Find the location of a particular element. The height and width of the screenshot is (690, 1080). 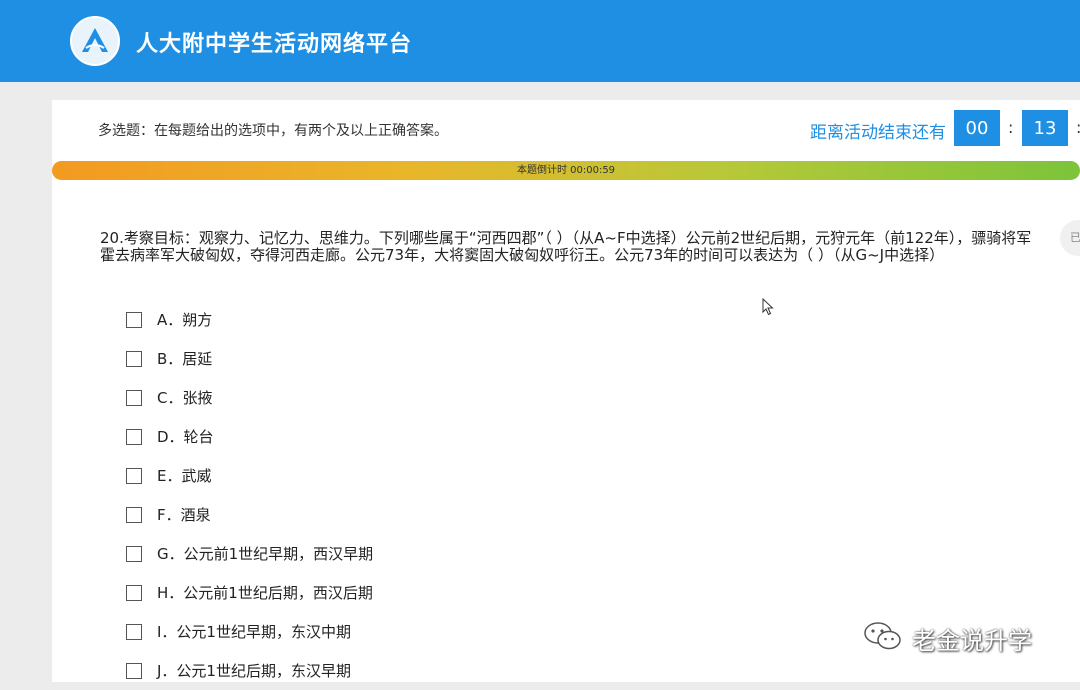

checkbox-j is located at coordinates (134, 670).